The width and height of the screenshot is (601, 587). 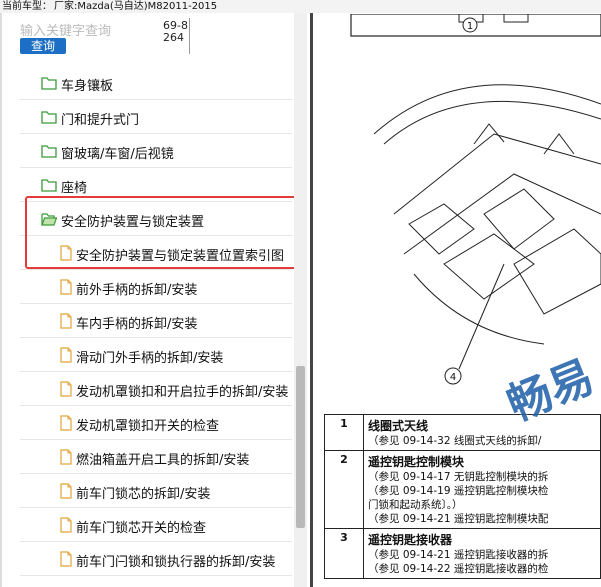 What do you see at coordinates (141, 528) in the screenshot?
I see `tree-item-label: 前车门锁芯开关的检查` at bounding box center [141, 528].